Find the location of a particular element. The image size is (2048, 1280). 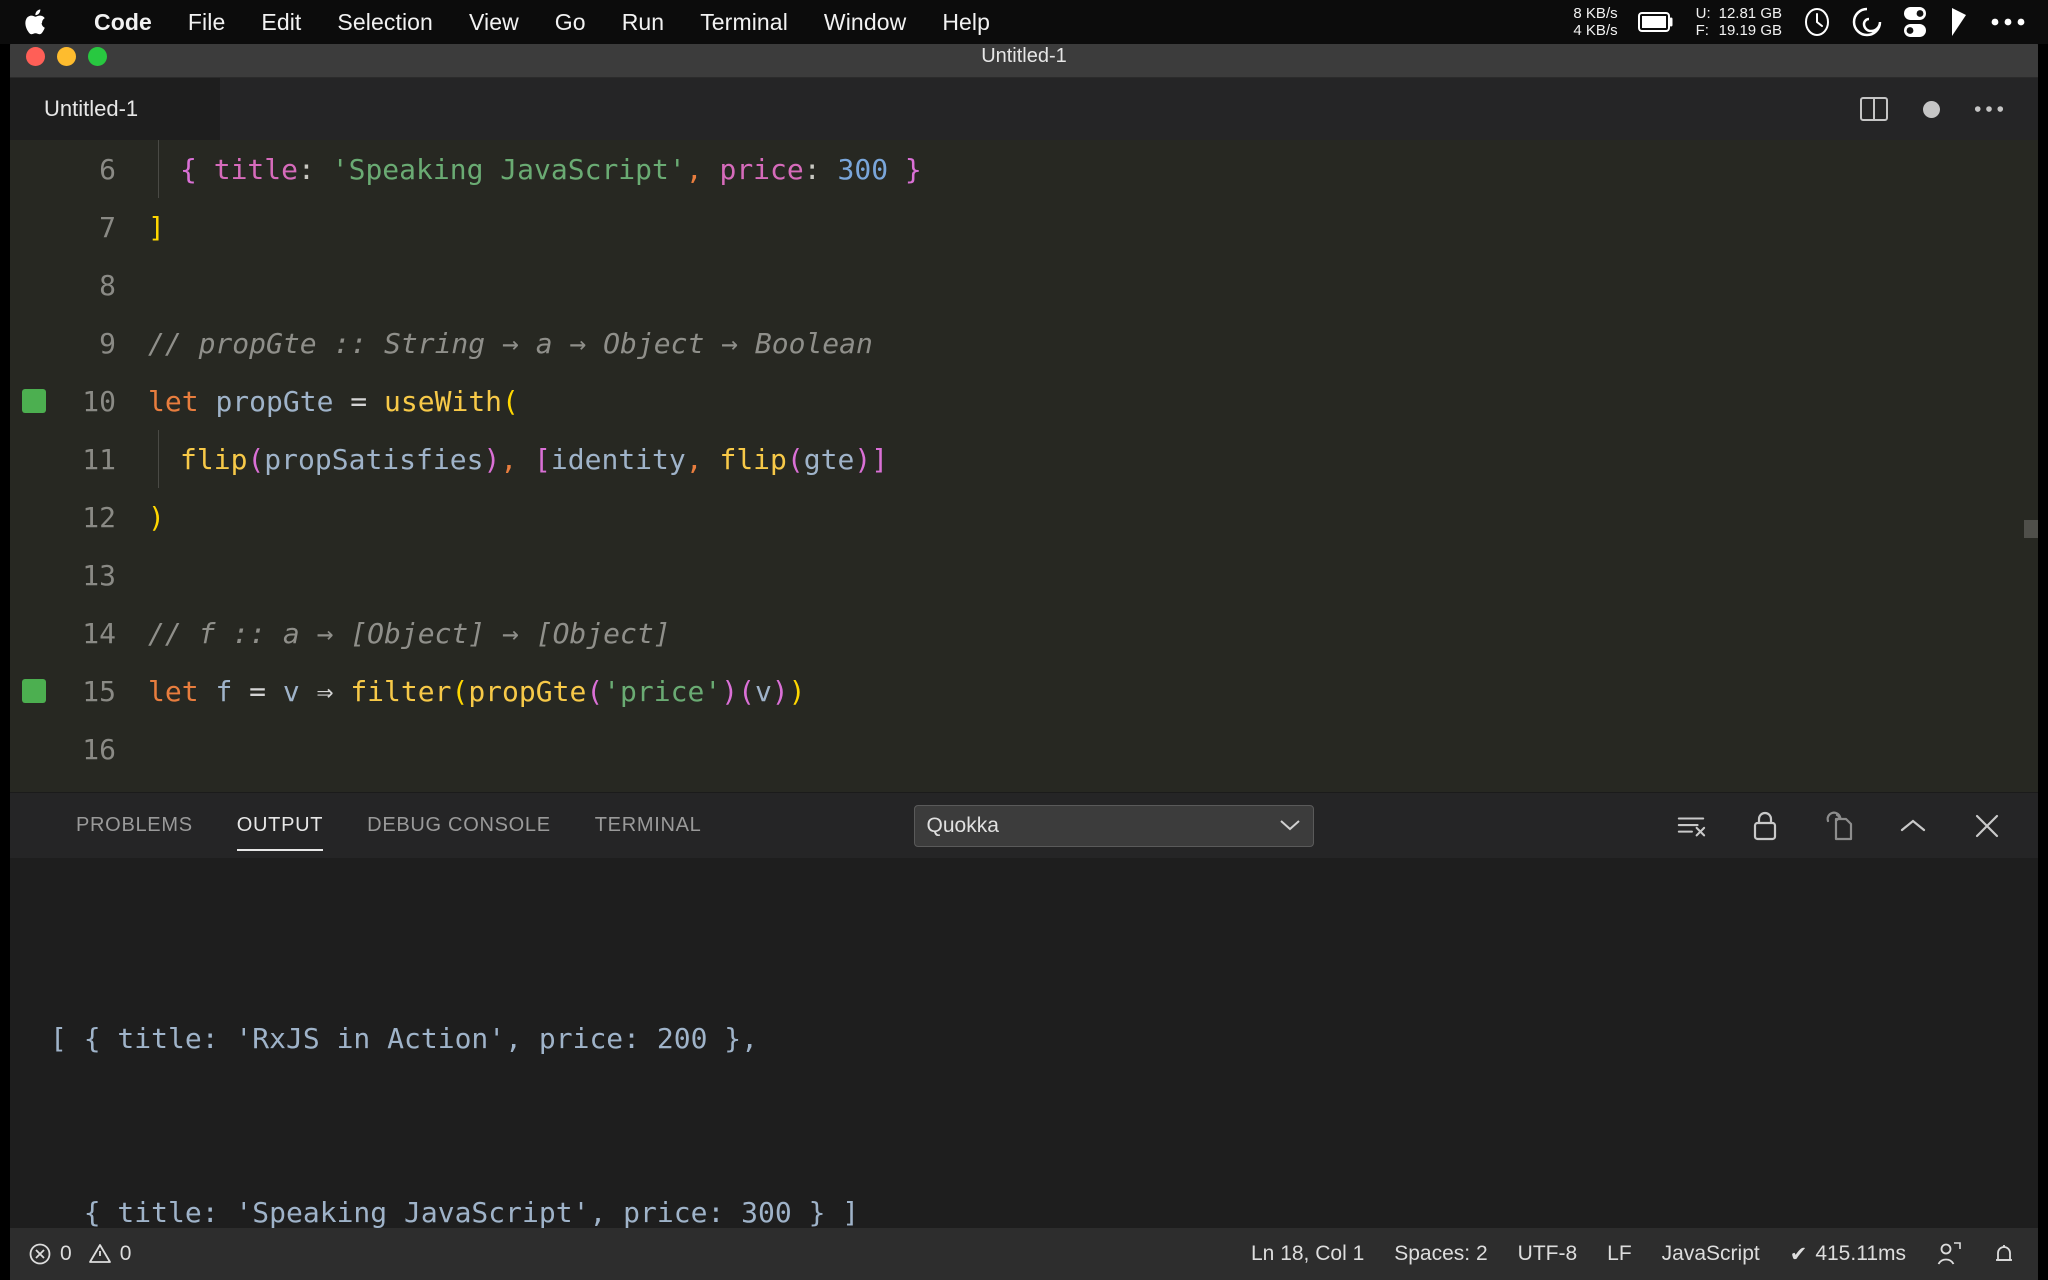

status-bar-left: 0 0 is located at coordinates (79, 1254).